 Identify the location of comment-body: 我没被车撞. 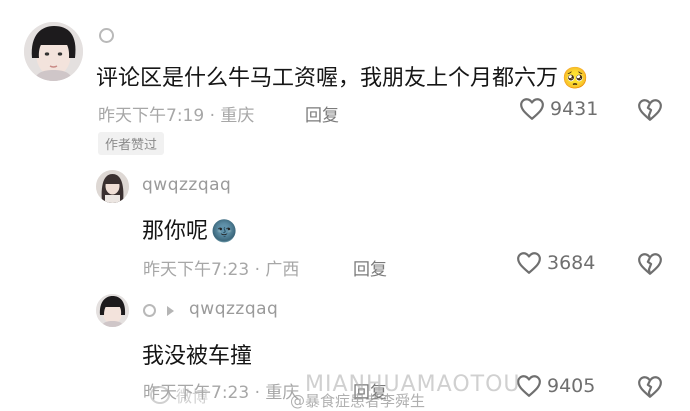
(197, 356).